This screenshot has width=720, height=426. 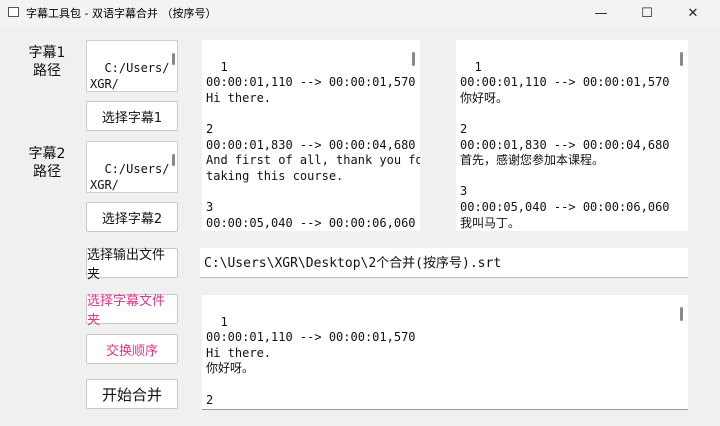 What do you see at coordinates (47, 163) in the screenshot?
I see `subtitle2-path-label: 字幕2 路径` at bounding box center [47, 163].